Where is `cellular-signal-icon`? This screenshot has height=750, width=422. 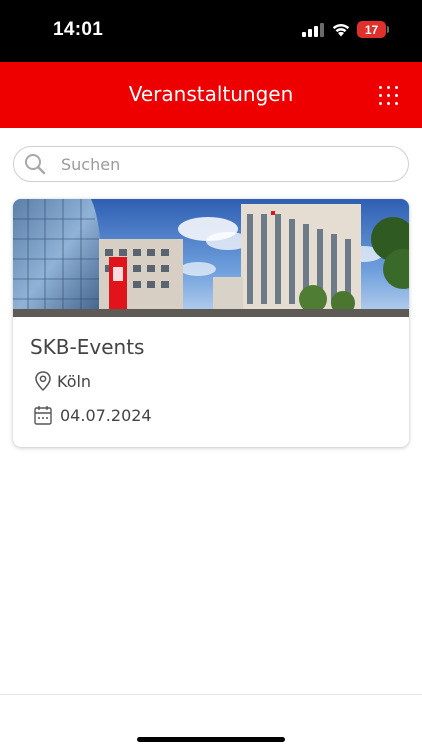 cellular-signal-icon is located at coordinates (313, 30).